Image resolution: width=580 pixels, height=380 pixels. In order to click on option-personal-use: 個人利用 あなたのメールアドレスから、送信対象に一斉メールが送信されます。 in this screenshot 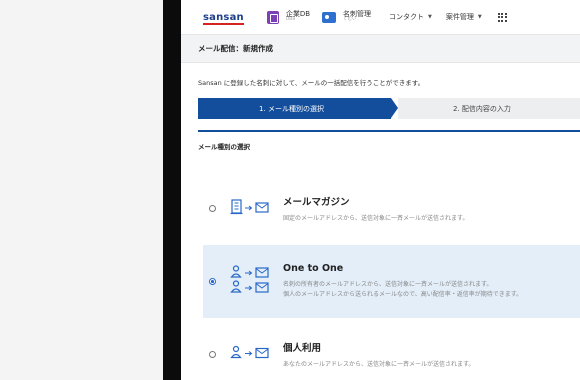, I will do `click(391, 349)`.